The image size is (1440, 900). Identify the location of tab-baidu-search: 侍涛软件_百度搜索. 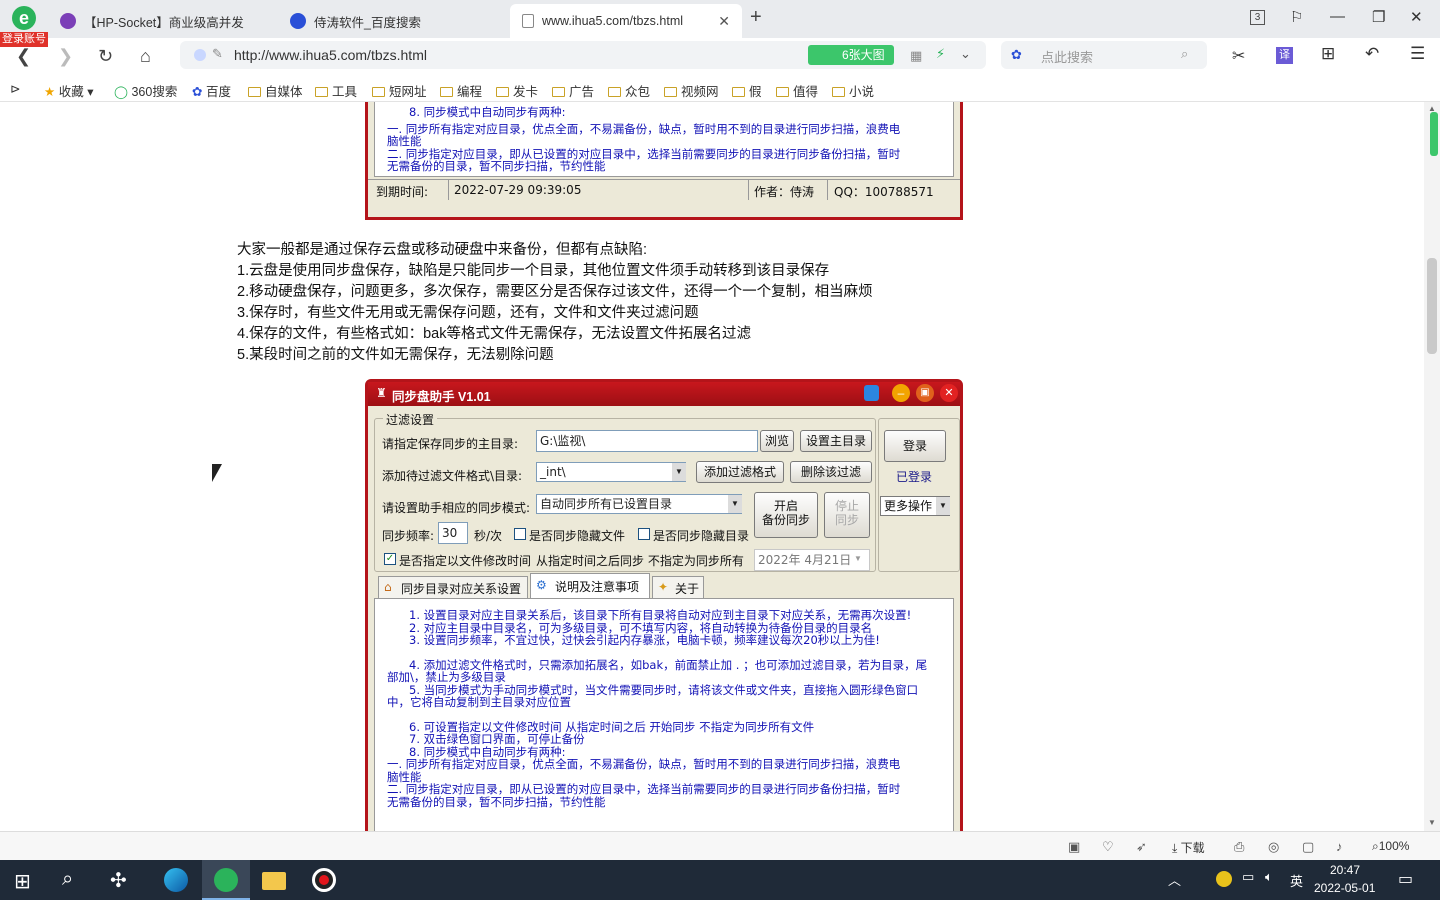
(393, 21).